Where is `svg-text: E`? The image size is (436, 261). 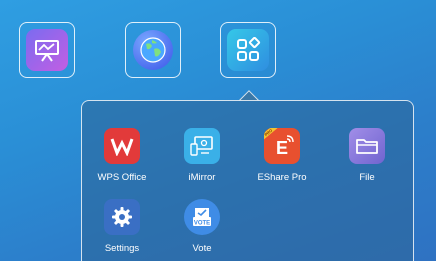 svg-text: E is located at coordinates (282, 148).